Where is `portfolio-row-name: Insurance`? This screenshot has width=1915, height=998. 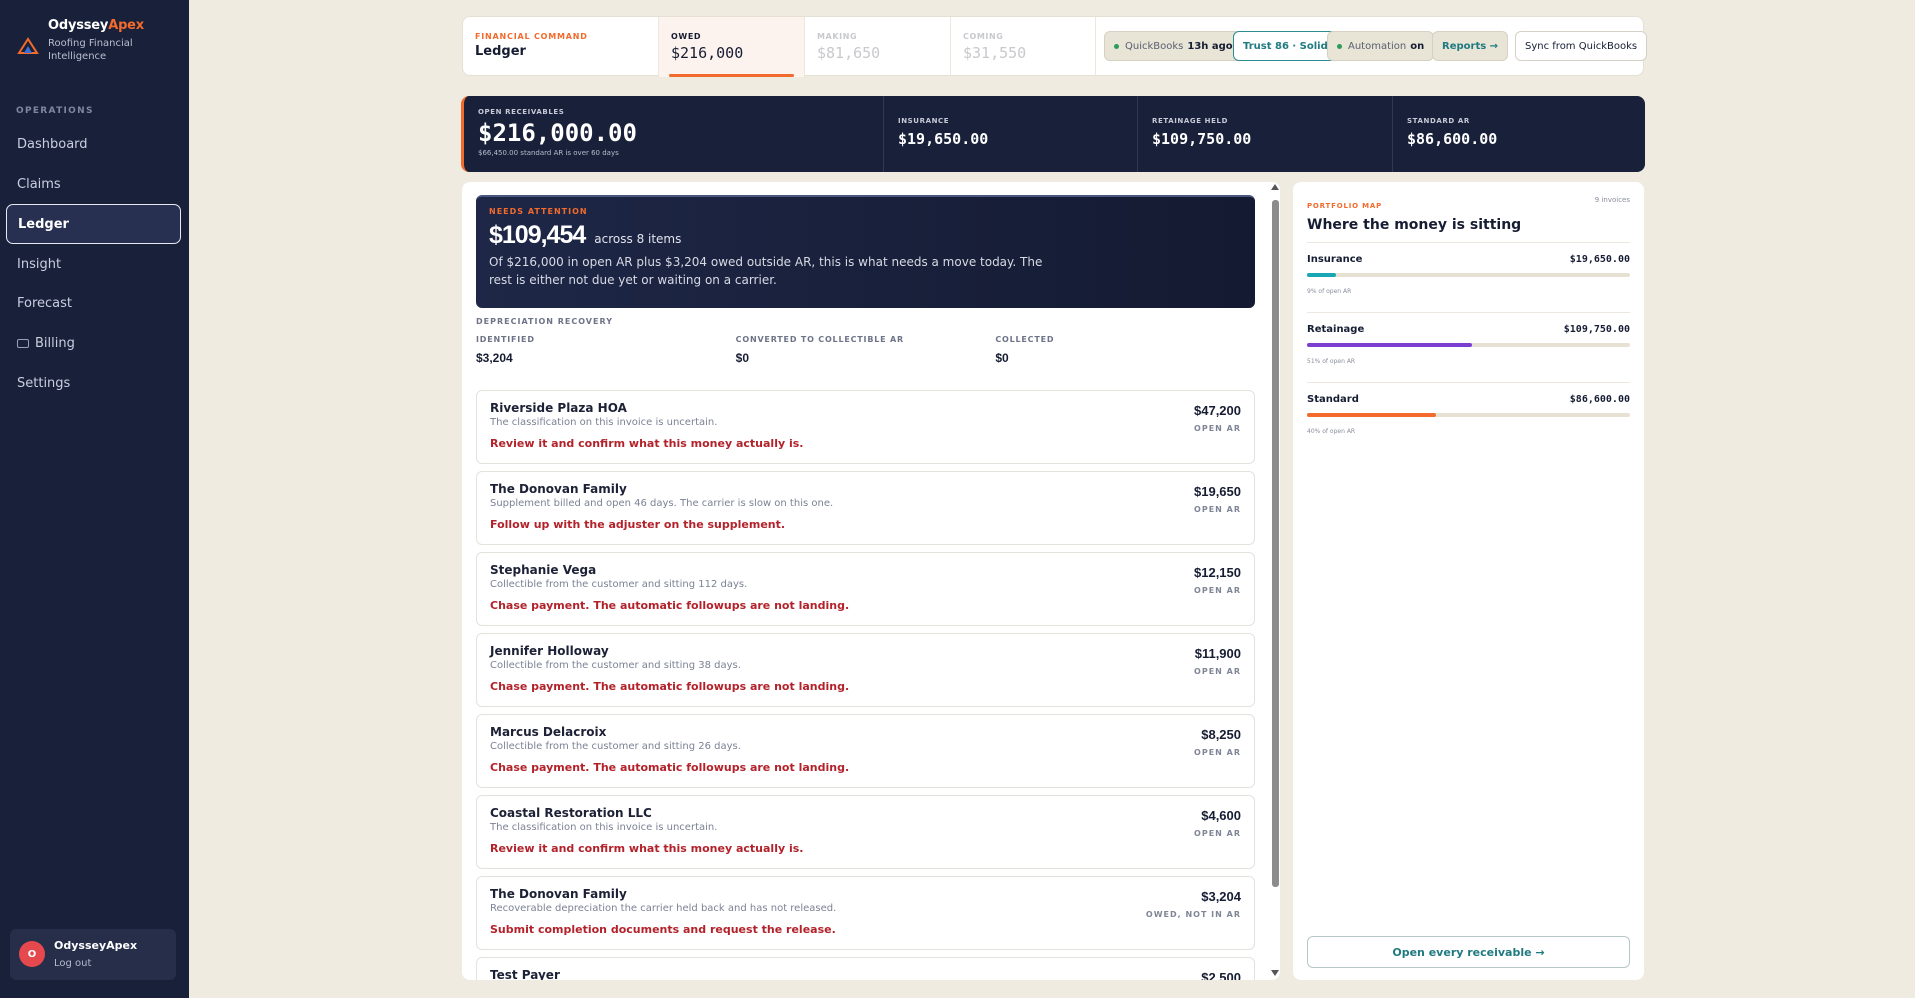
portfolio-row-name: Insurance is located at coordinates (1335, 259).